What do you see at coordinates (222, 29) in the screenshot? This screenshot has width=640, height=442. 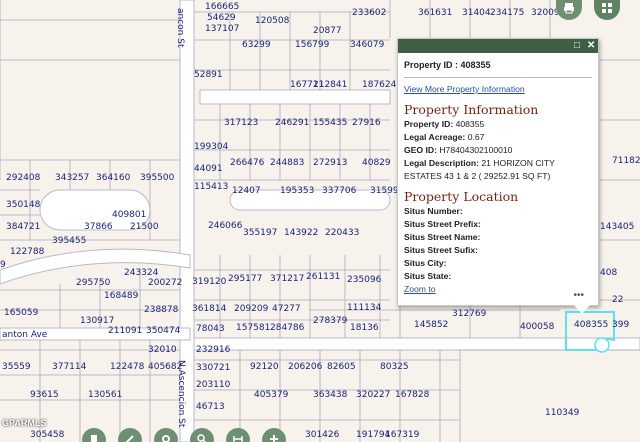 I see `parcel-label: 137107` at bounding box center [222, 29].